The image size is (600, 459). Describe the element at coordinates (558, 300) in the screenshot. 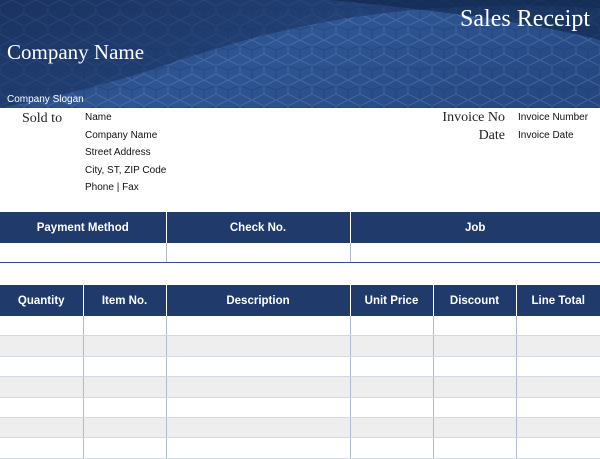

I see `line-total-header: Line Total` at that location.